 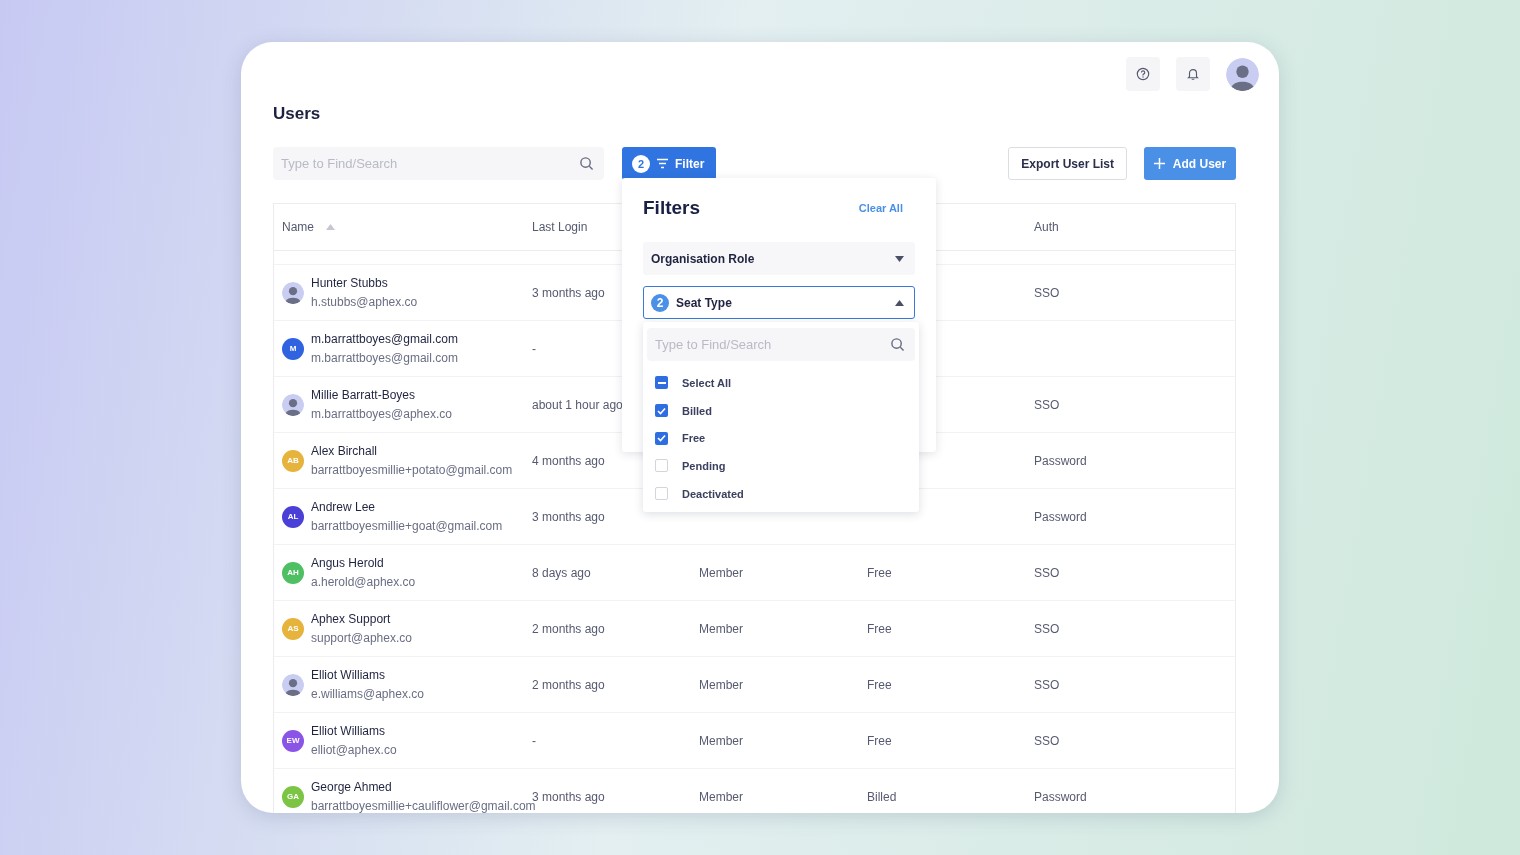 What do you see at coordinates (577, 404) in the screenshot?
I see `table-cell: about 1 hour ago` at bounding box center [577, 404].